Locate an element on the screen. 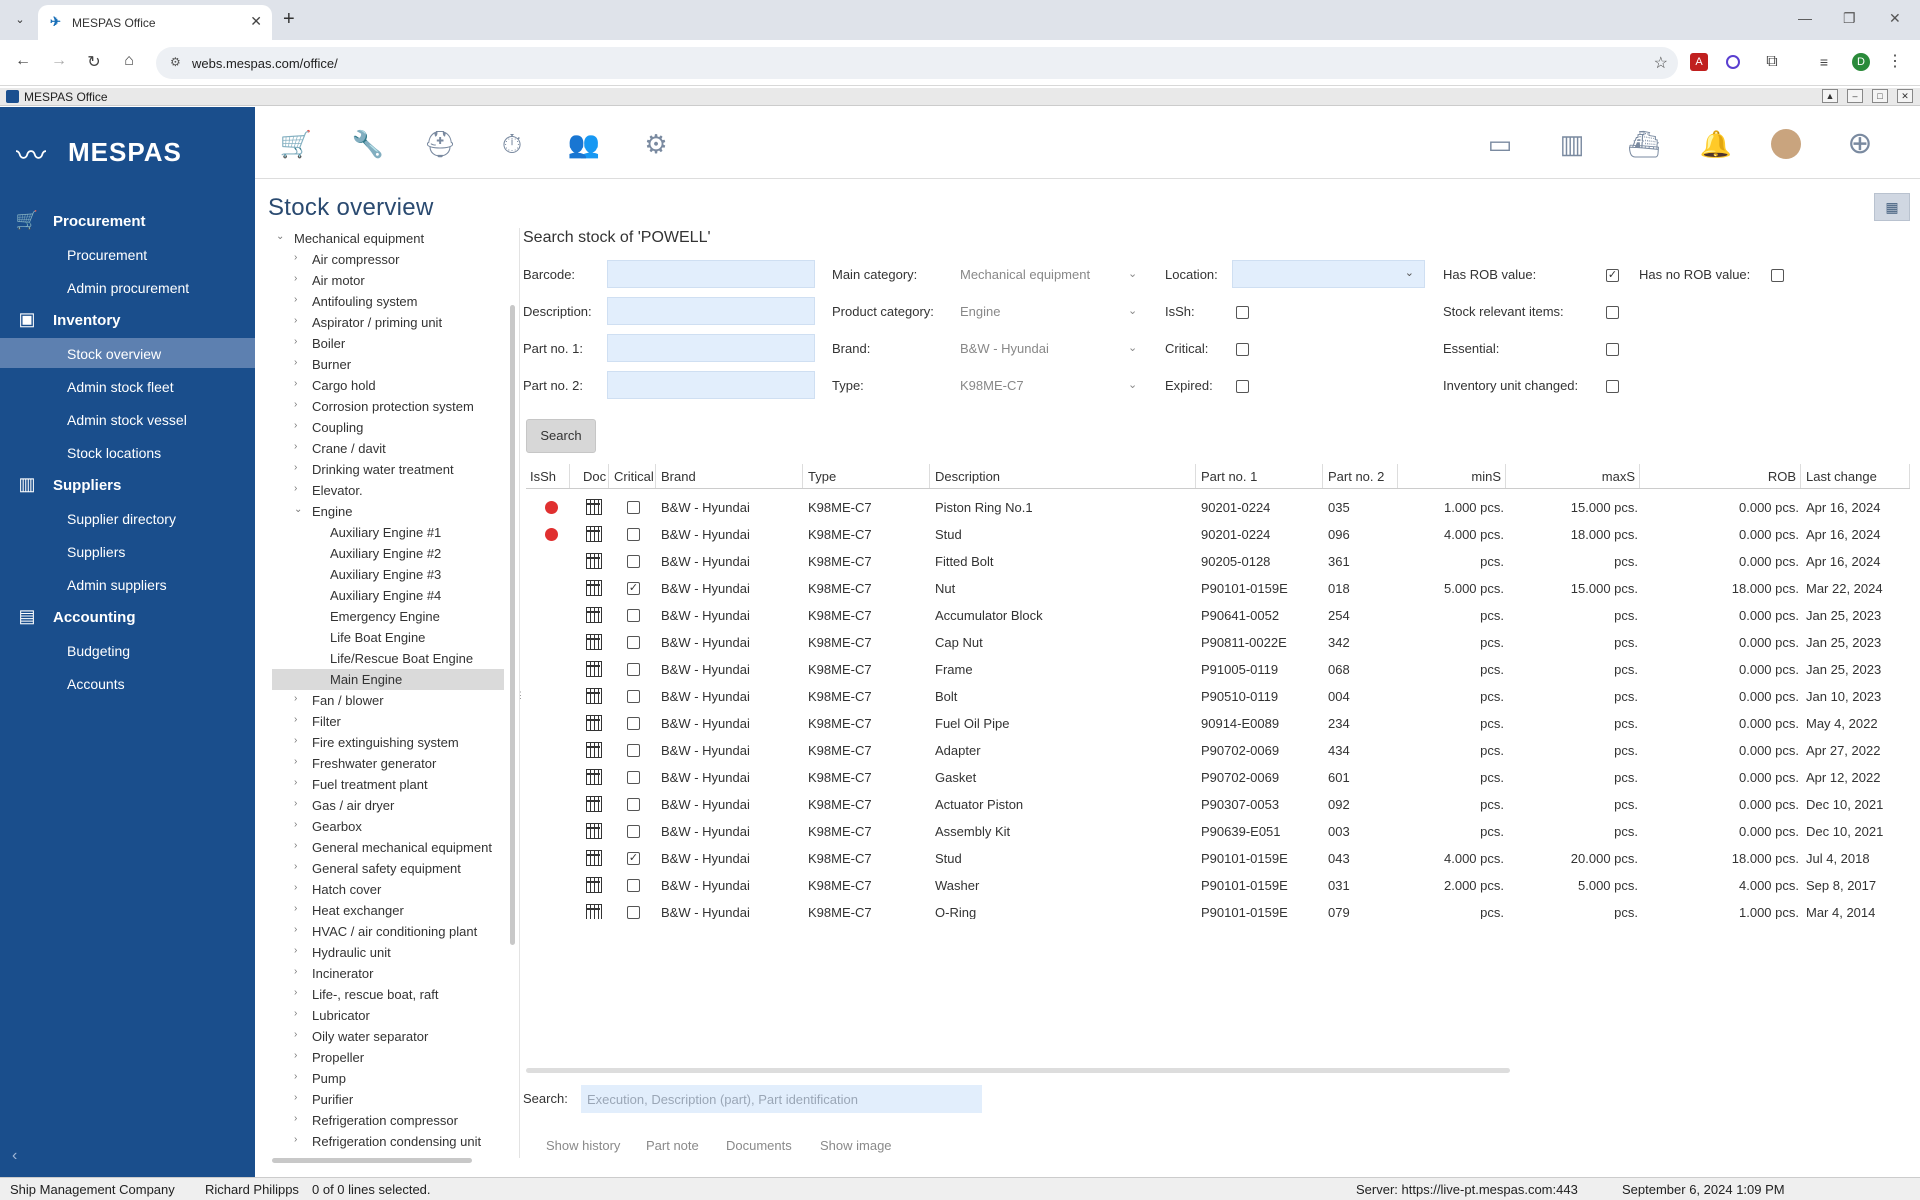 The image size is (1920, 1200). tab-search-icon: ⌄ is located at coordinates (20, 20).